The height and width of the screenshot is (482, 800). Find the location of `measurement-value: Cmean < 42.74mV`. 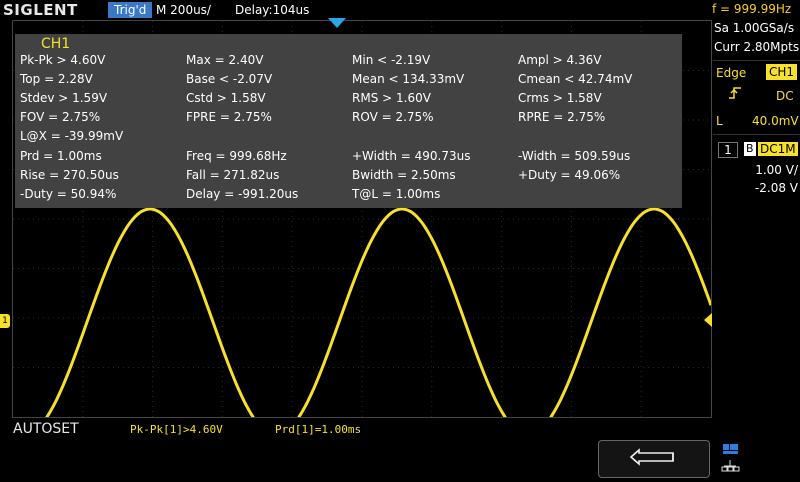

measurement-value: Cmean < 42.74mV is located at coordinates (575, 79).